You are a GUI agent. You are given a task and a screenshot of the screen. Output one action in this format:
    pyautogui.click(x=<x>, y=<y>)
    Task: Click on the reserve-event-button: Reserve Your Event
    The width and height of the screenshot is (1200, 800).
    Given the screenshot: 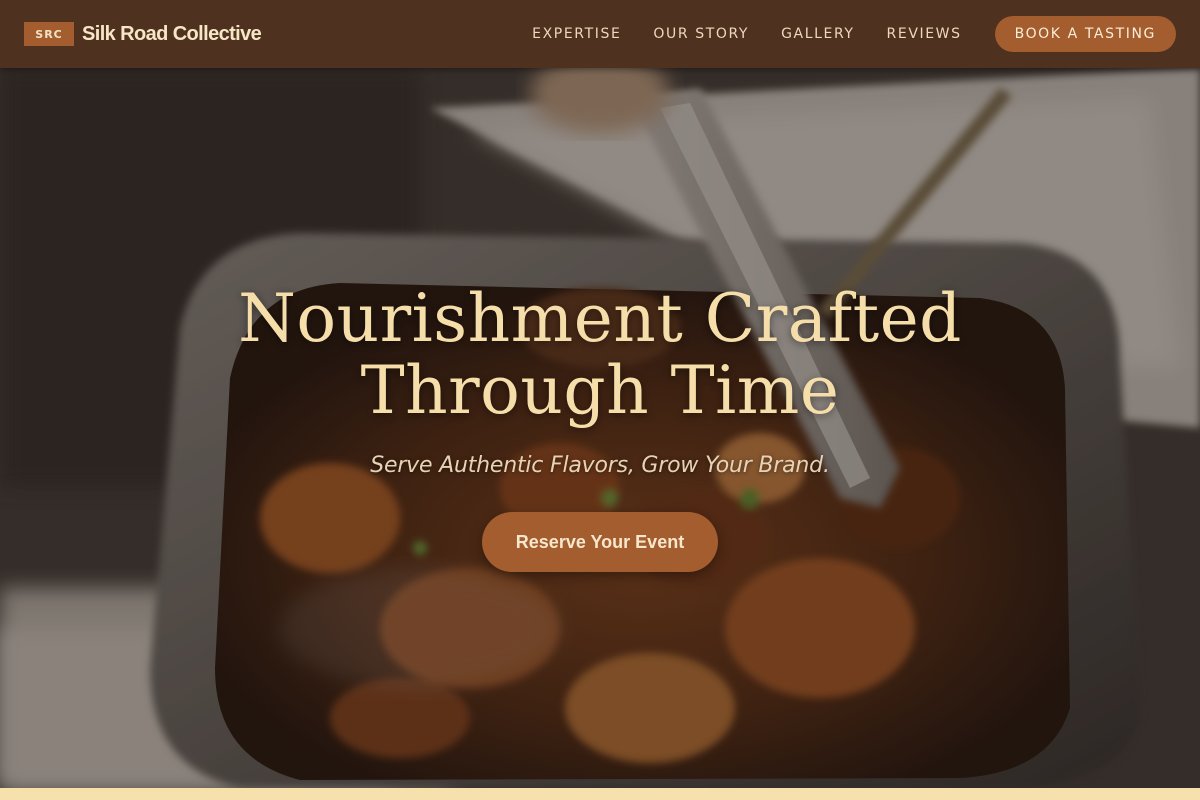 What is the action you would take?
    pyautogui.click(x=600, y=542)
    